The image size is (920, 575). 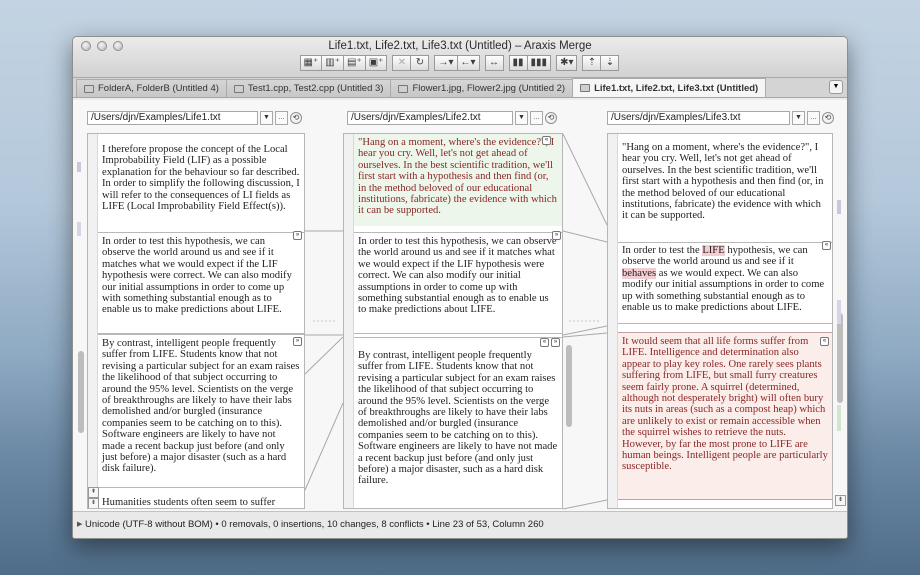 What do you see at coordinates (551, 118) in the screenshot?
I see `pane2-history-icon: ⟲` at bounding box center [551, 118].